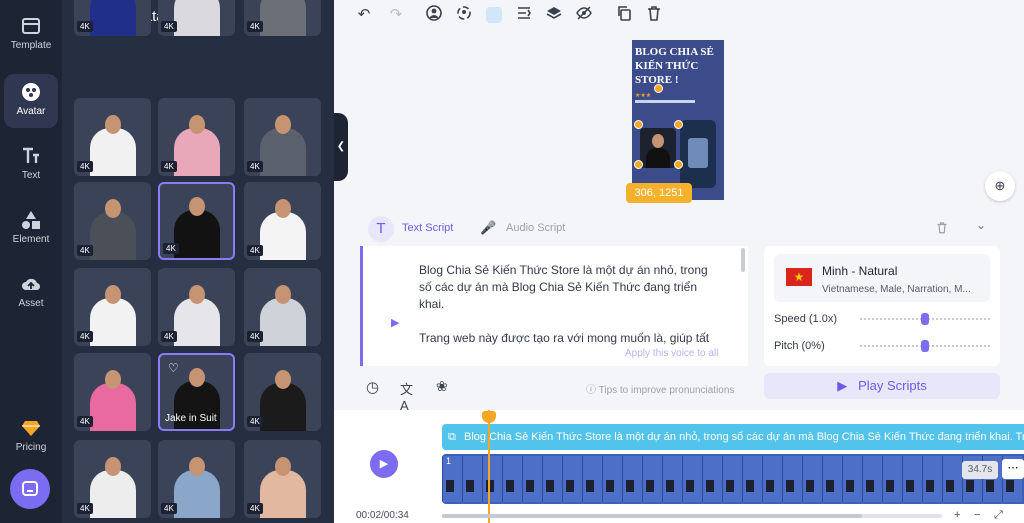 The image size is (1024, 523). I want to click on playhead-handle, so click(489, 417).